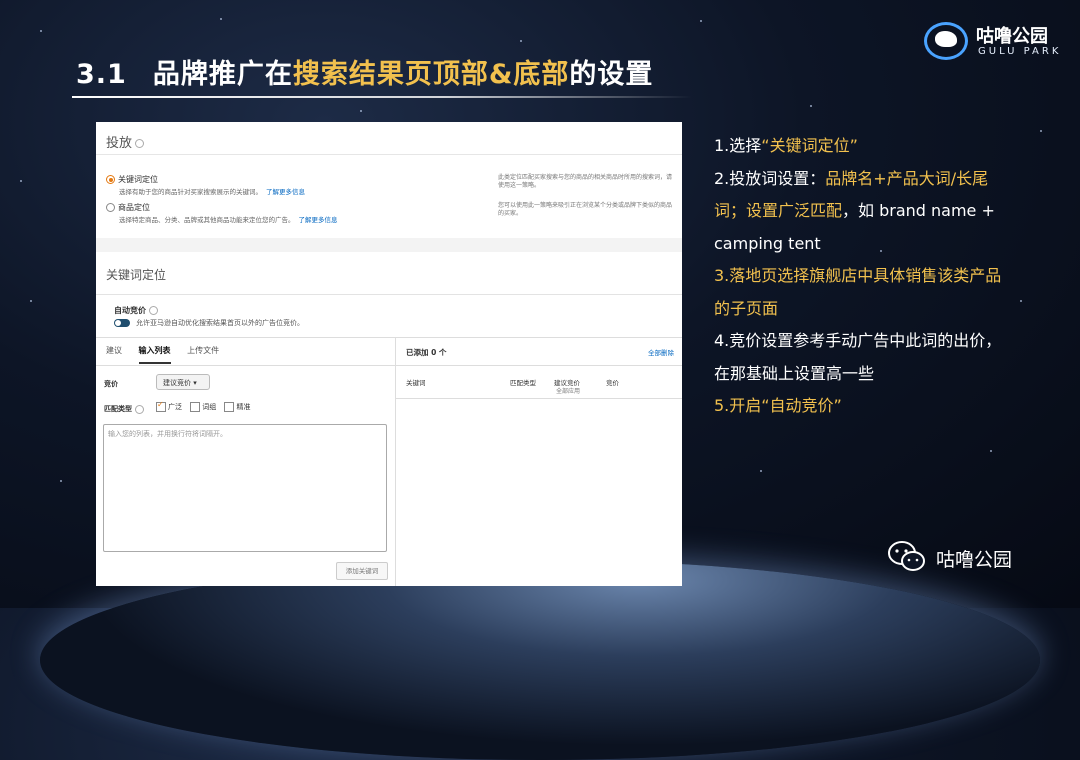 The image size is (1080, 760). I want to click on radio-selected-icon, so click(110, 179).